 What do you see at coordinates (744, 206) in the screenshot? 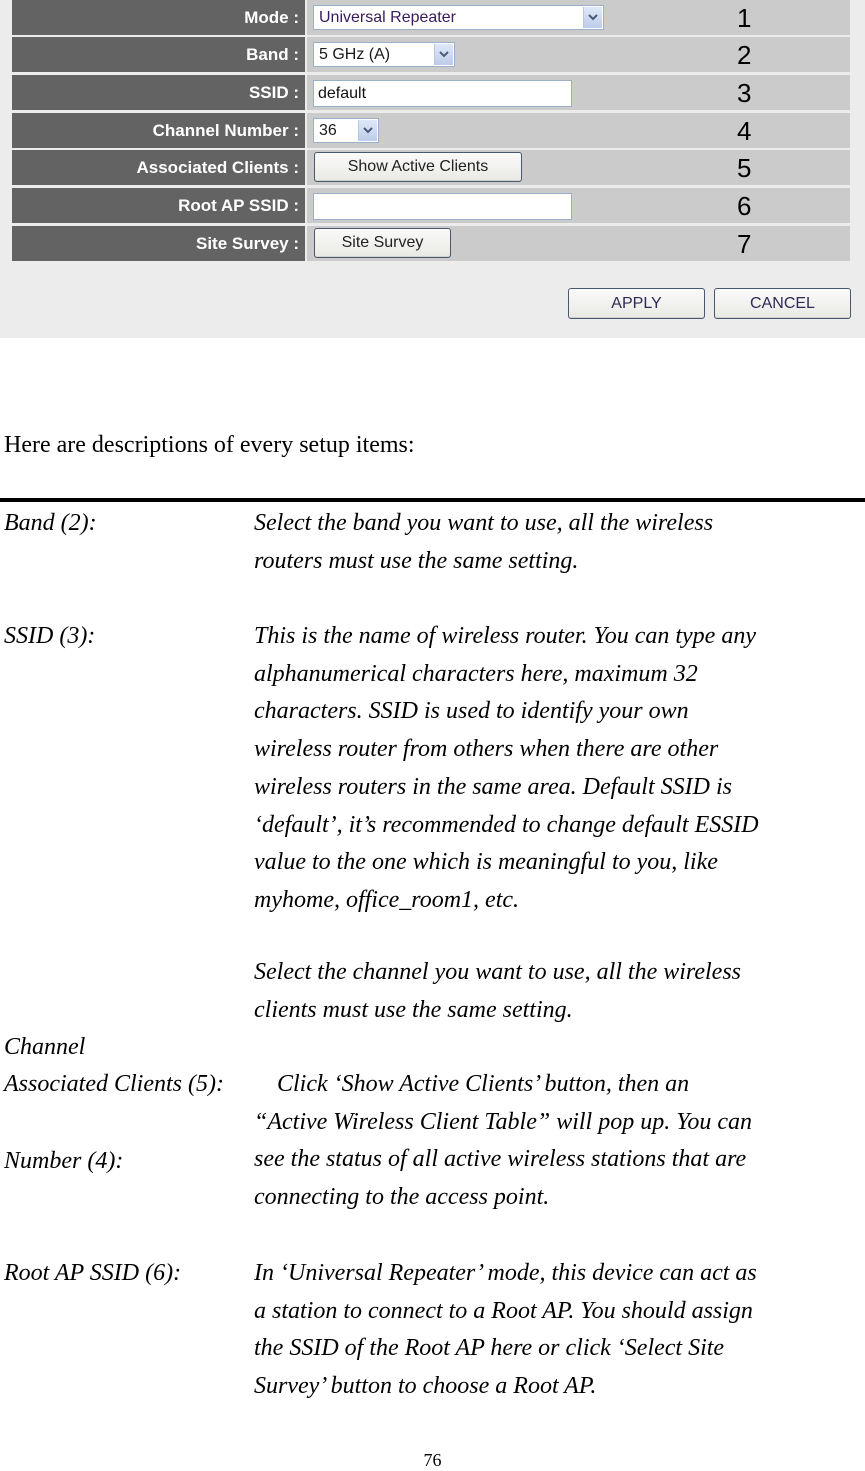
I see `callout-number: 6` at bounding box center [744, 206].